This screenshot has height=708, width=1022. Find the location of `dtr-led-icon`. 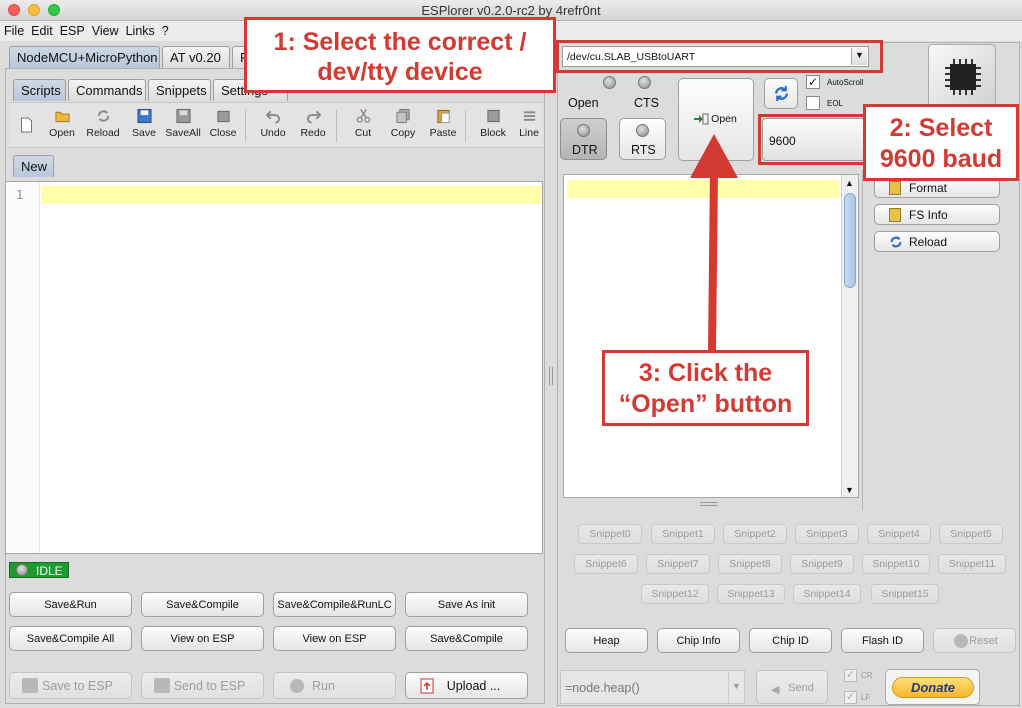

dtr-led-icon is located at coordinates (583, 130).